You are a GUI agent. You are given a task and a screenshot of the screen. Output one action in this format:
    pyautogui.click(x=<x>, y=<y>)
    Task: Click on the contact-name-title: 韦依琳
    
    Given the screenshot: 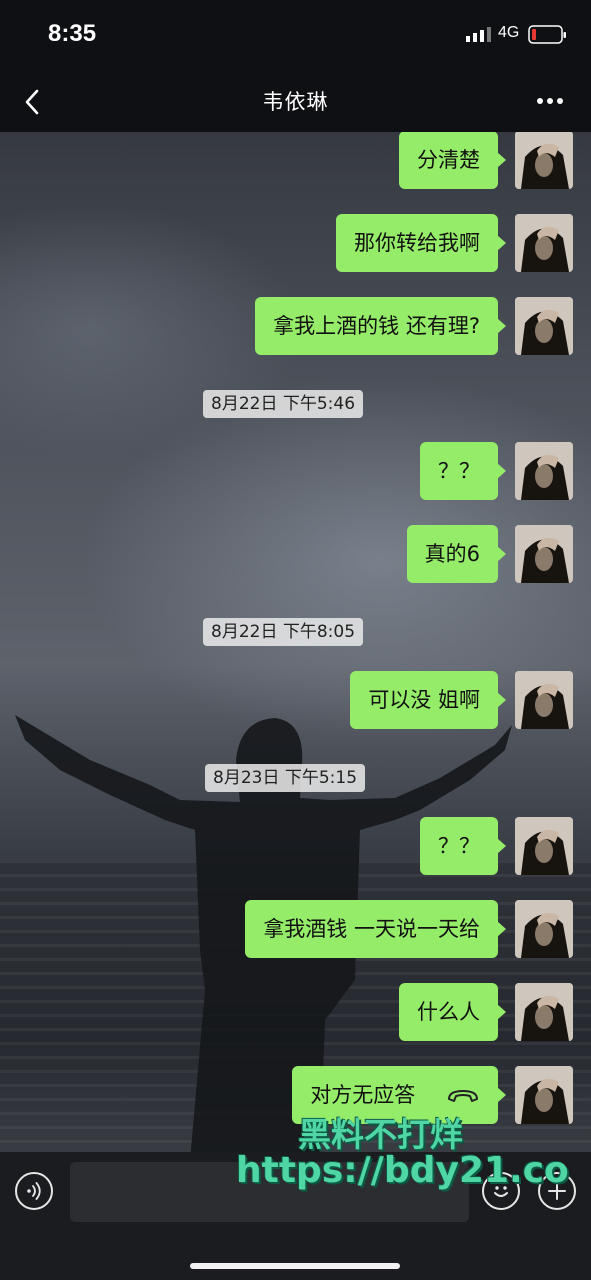 What is the action you would take?
    pyautogui.click(x=295, y=102)
    